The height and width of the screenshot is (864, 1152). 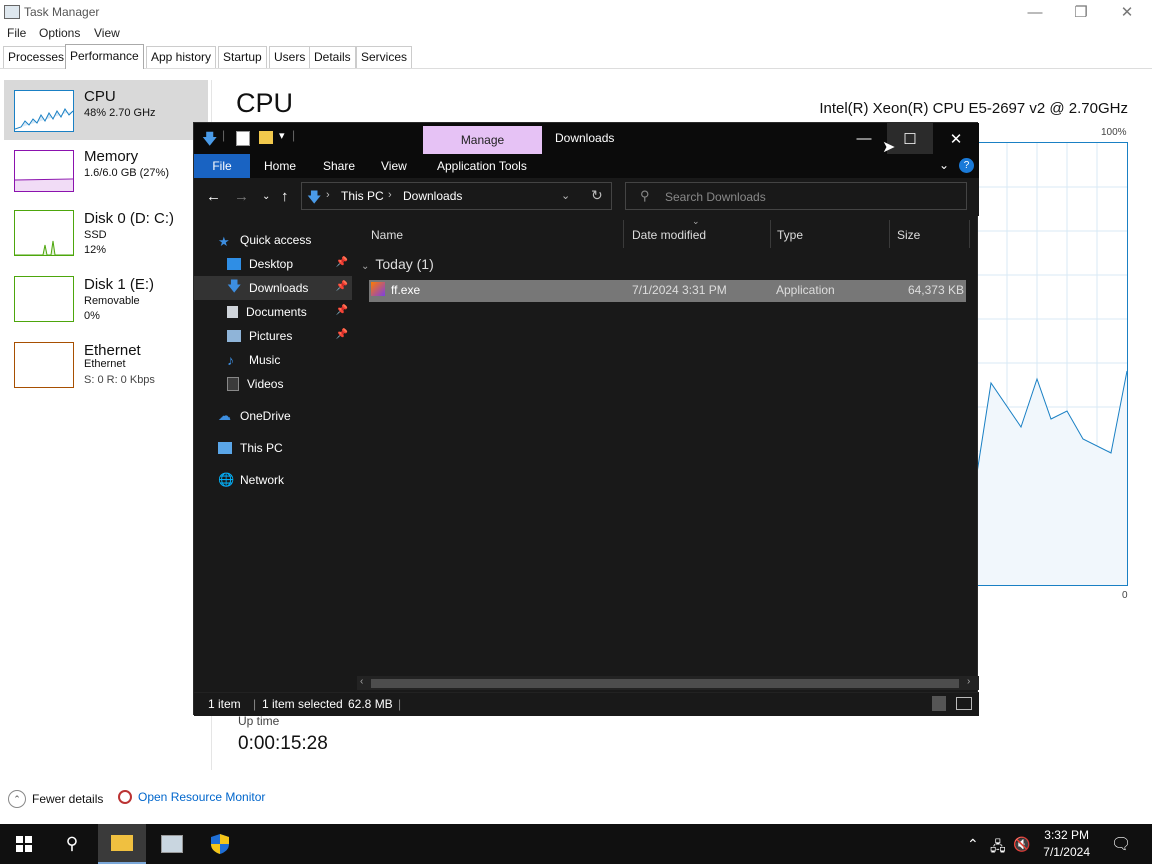 What do you see at coordinates (191, 797) in the screenshot?
I see `open-resource-monitor-link: Open Resource Monitor` at bounding box center [191, 797].